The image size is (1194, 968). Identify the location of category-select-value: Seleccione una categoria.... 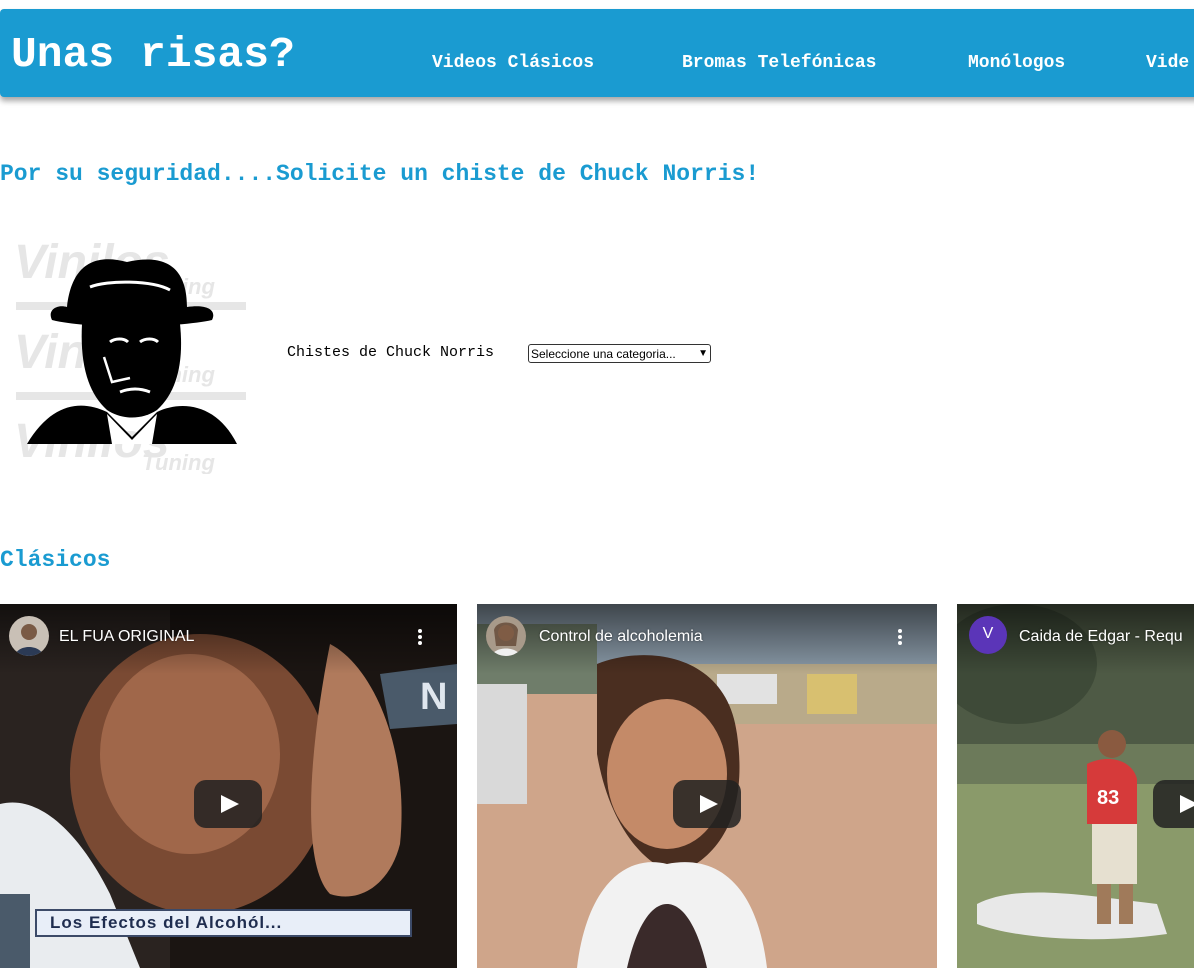
(603, 353).